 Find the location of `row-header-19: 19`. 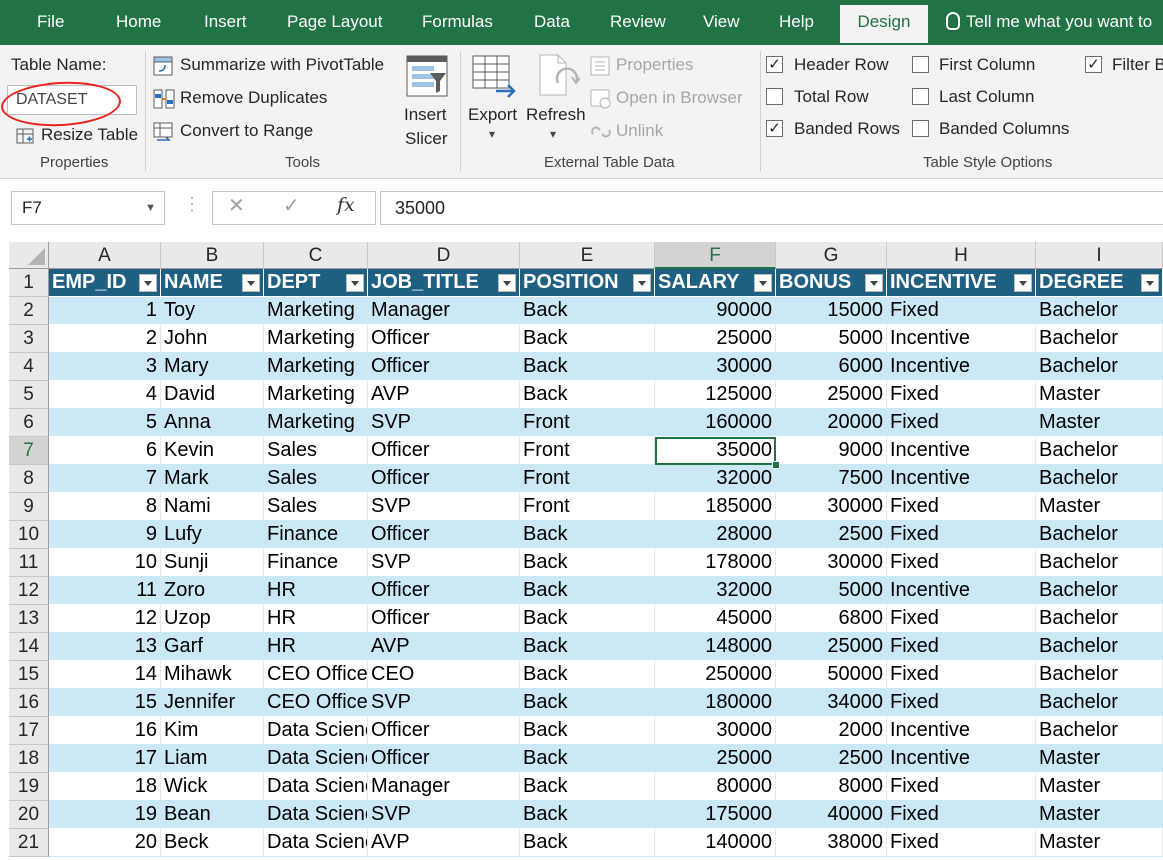

row-header-19: 19 is located at coordinates (29, 787).